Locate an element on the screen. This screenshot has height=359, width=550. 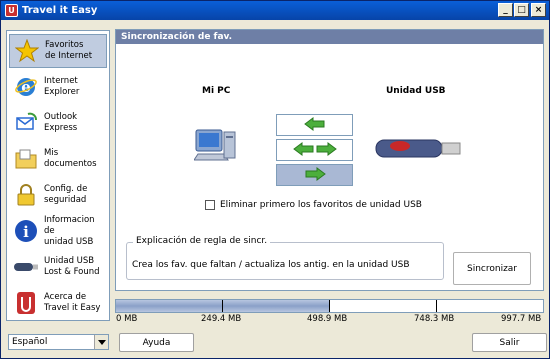
sidebar-item-internet-explorer: e Internet Explorer is located at coordinates (58, 87).